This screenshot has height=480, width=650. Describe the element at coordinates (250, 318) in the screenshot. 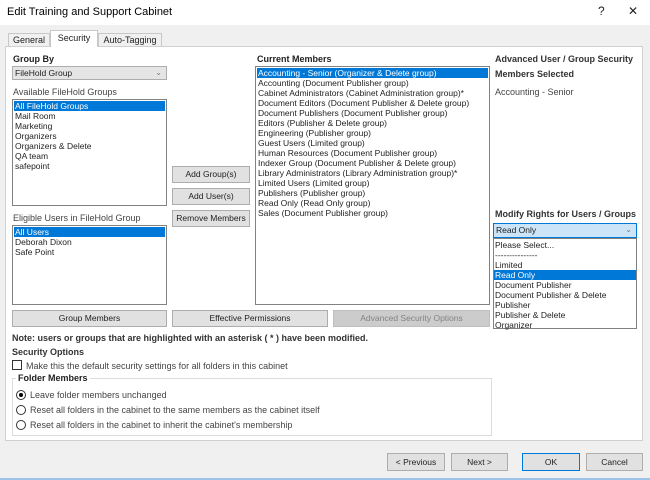

I see `effective-permissions-button: Effective Permissions` at that location.